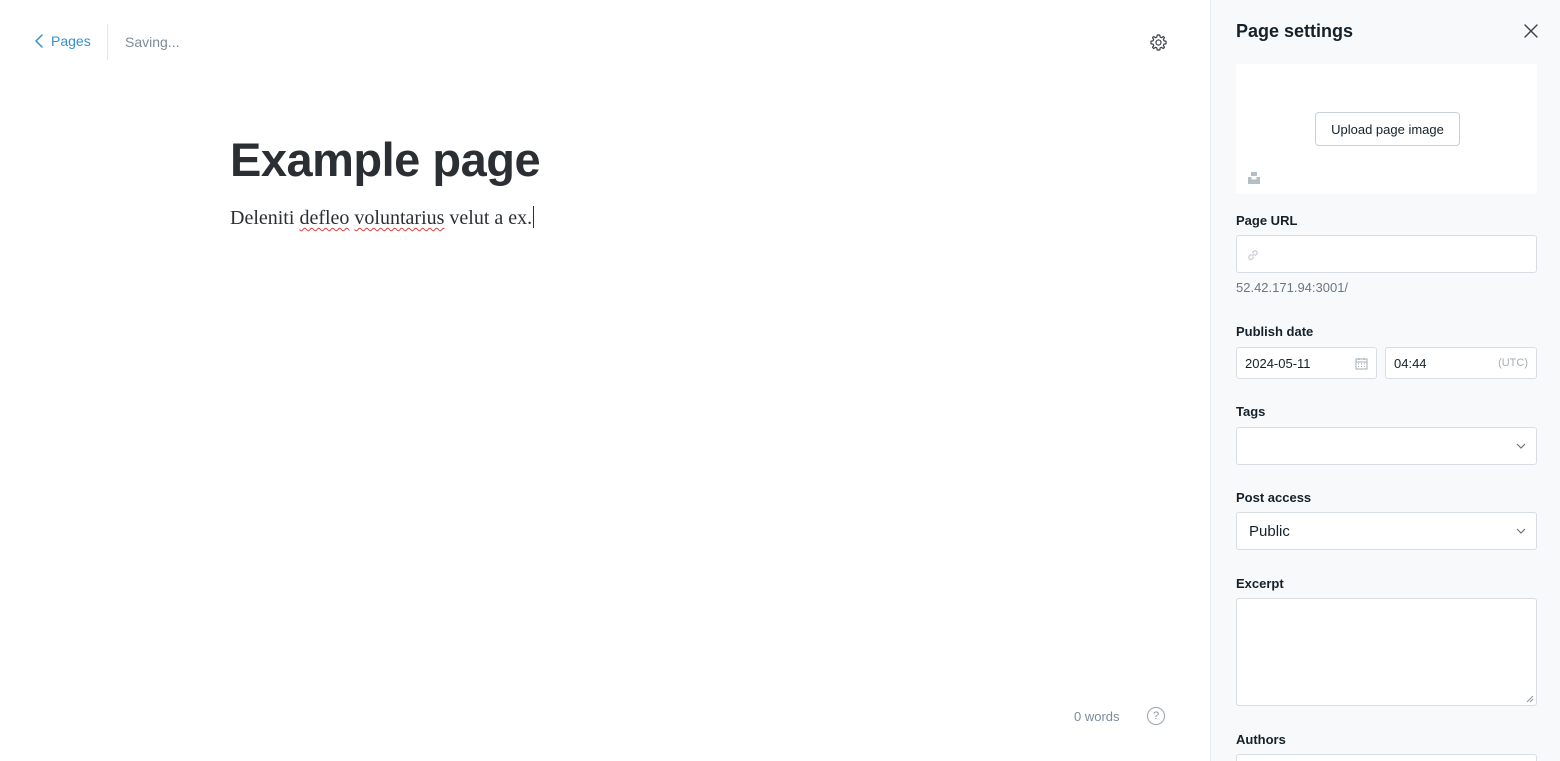 The image size is (1560, 761). Describe the element at coordinates (1386, 531) in the screenshot. I see `post-access-select: Public` at that location.